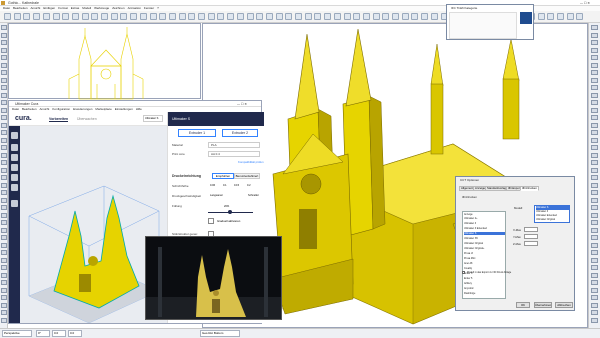 The width and height of the screenshot is (600, 338). What do you see at coordinates (223, 176) in the screenshot?
I see `mode-recommended: Empfohlen` at bounding box center [223, 176].